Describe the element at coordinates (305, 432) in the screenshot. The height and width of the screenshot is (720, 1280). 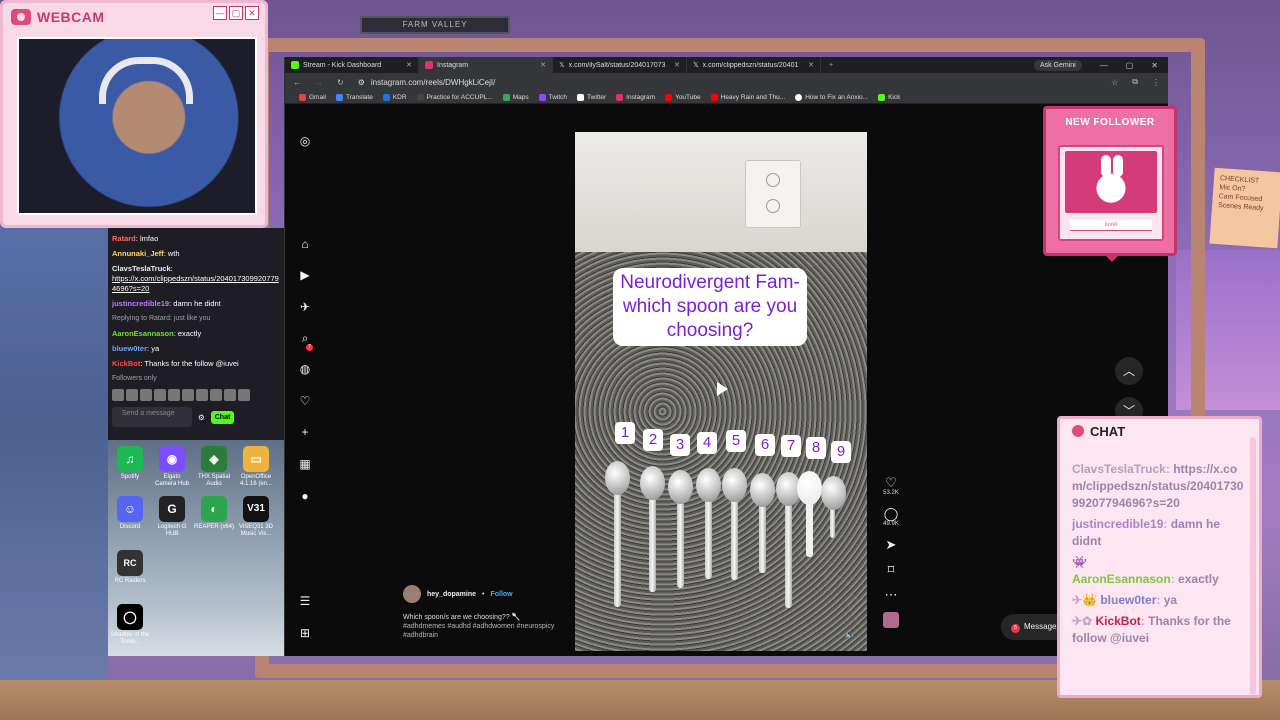
I see `create-icon: +` at that location.